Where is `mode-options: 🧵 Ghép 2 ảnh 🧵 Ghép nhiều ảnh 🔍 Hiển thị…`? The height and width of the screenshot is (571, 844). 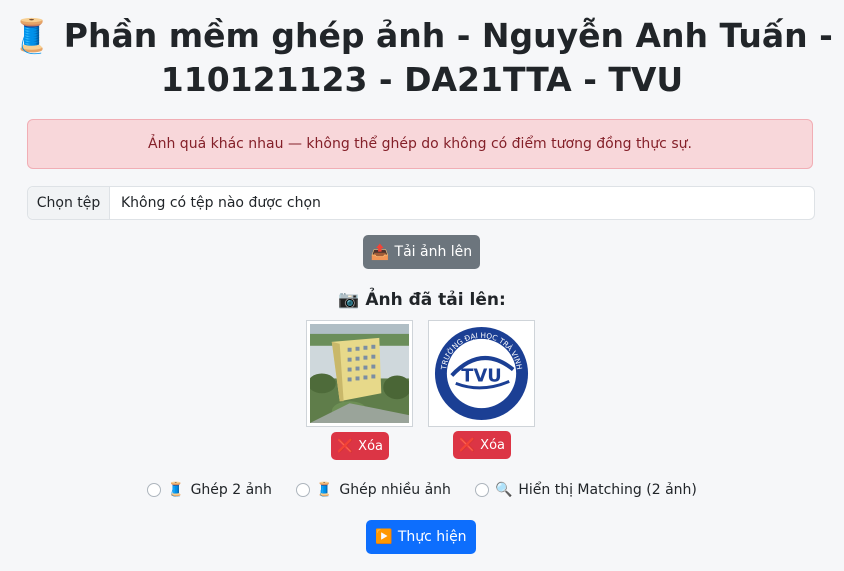
mode-options: 🧵 Ghép 2 ảnh 🧵 Ghép nhiều ảnh 🔍 Hiển thị… is located at coordinates (422, 490).